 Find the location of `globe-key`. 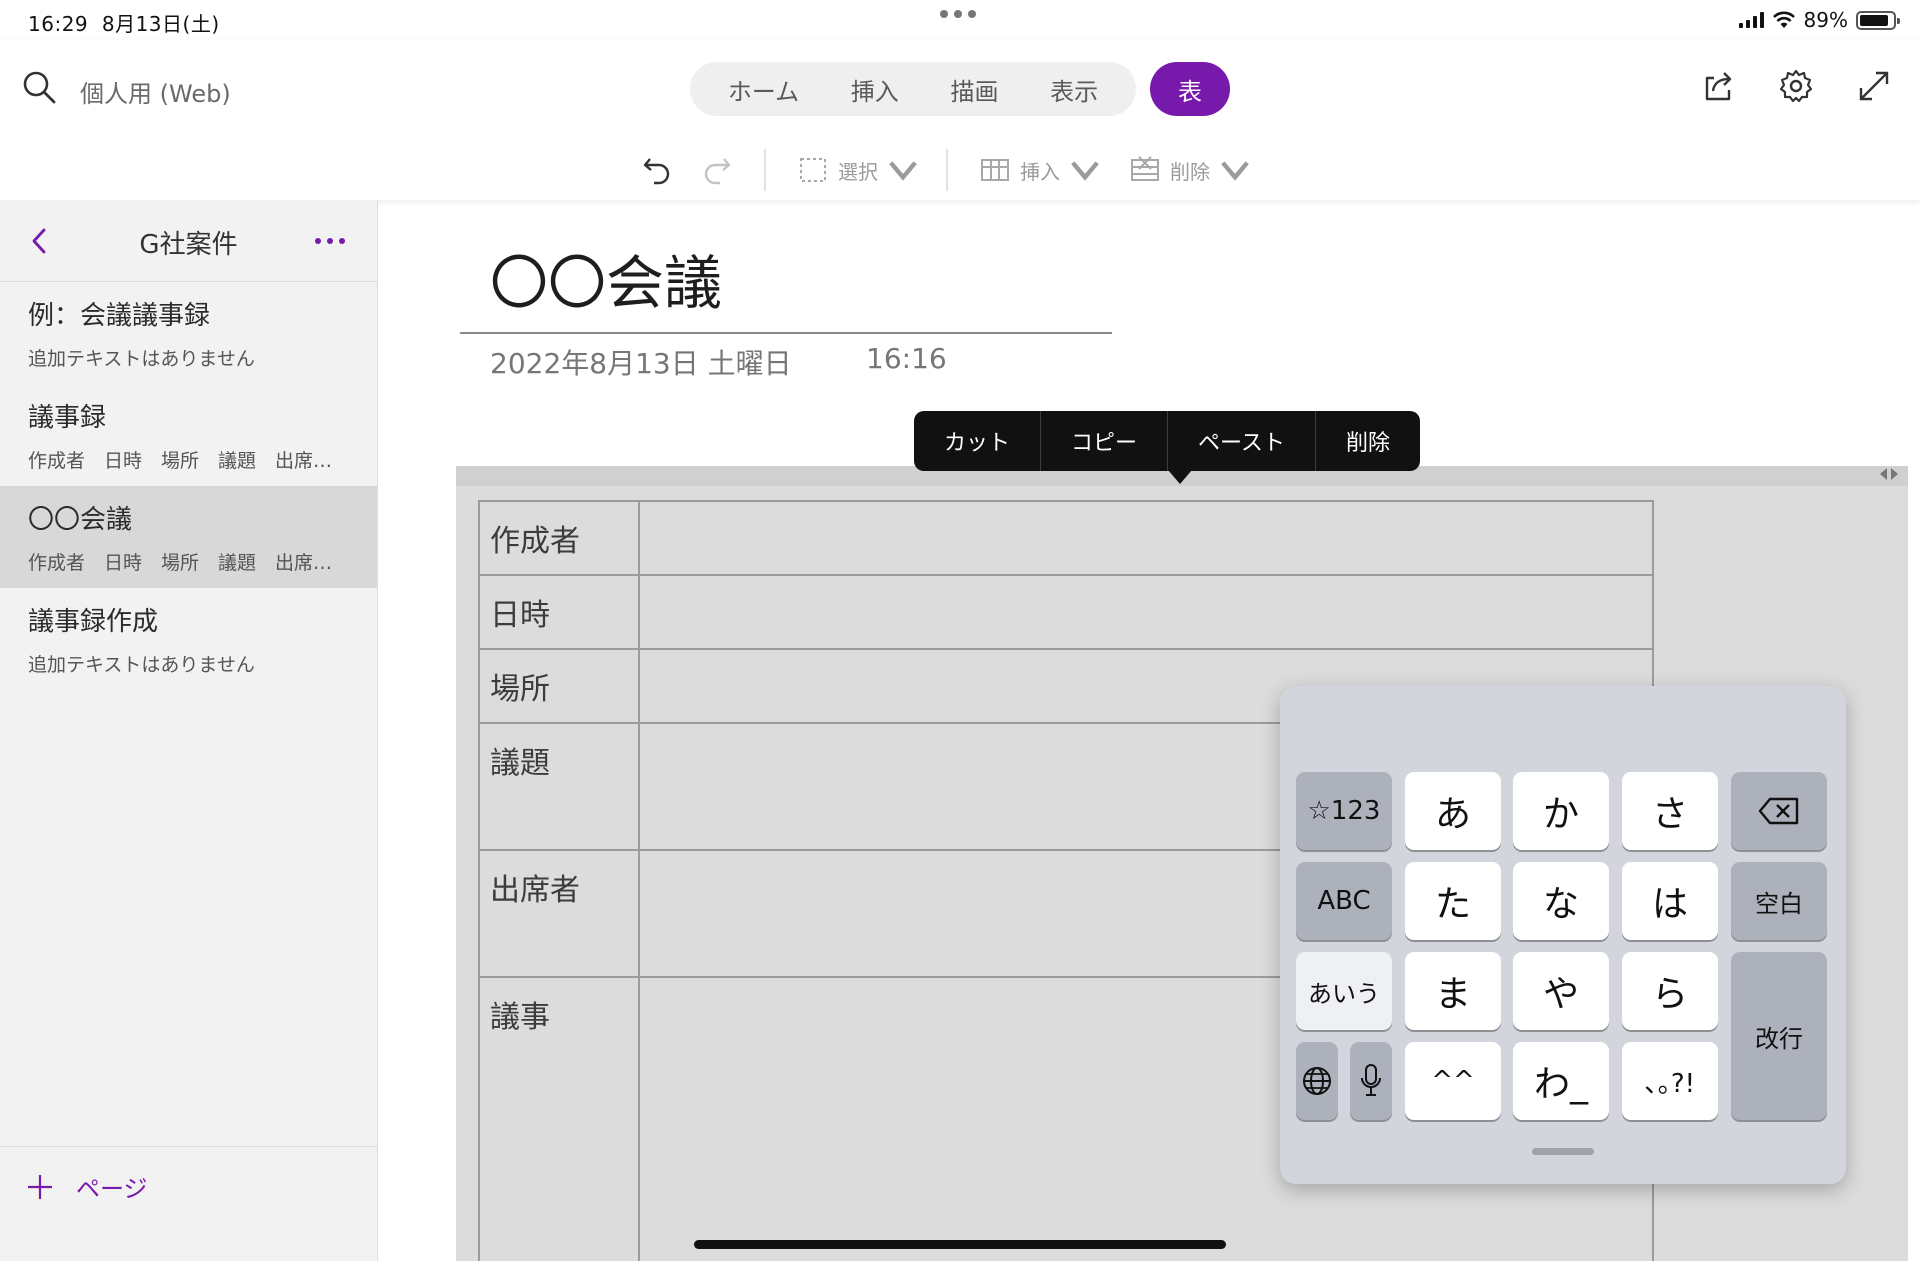

globe-key is located at coordinates (1317, 1081).